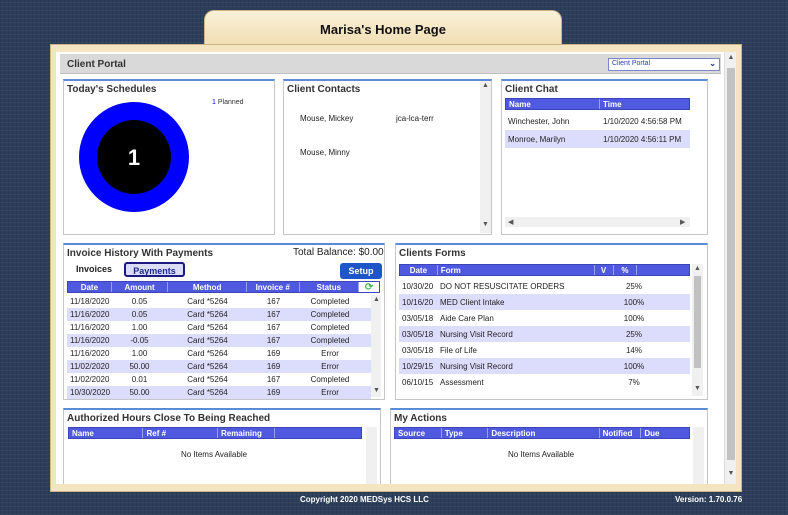 Image resolution: width=788 pixels, height=515 pixels. Describe the element at coordinates (485, 157) in the screenshot. I see `contacts-scrollbar: ▲ ▼` at that location.